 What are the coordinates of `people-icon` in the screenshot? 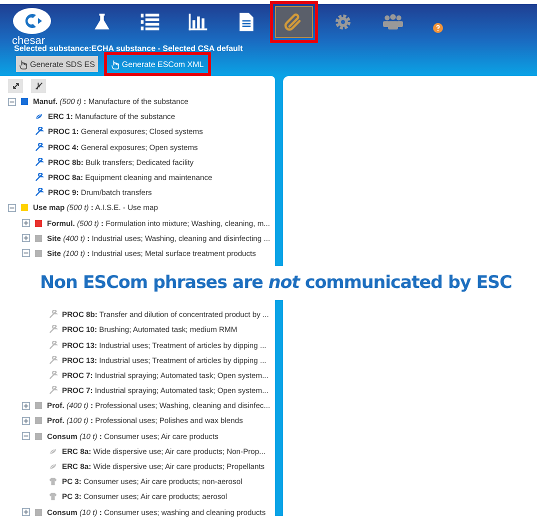 It's located at (393, 22).